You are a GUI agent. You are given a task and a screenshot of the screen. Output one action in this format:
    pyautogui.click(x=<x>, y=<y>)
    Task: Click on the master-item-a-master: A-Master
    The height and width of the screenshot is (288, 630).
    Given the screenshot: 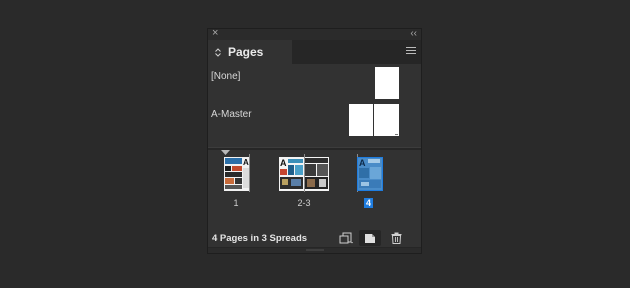 What is the action you would take?
    pyautogui.click(x=314, y=125)
    